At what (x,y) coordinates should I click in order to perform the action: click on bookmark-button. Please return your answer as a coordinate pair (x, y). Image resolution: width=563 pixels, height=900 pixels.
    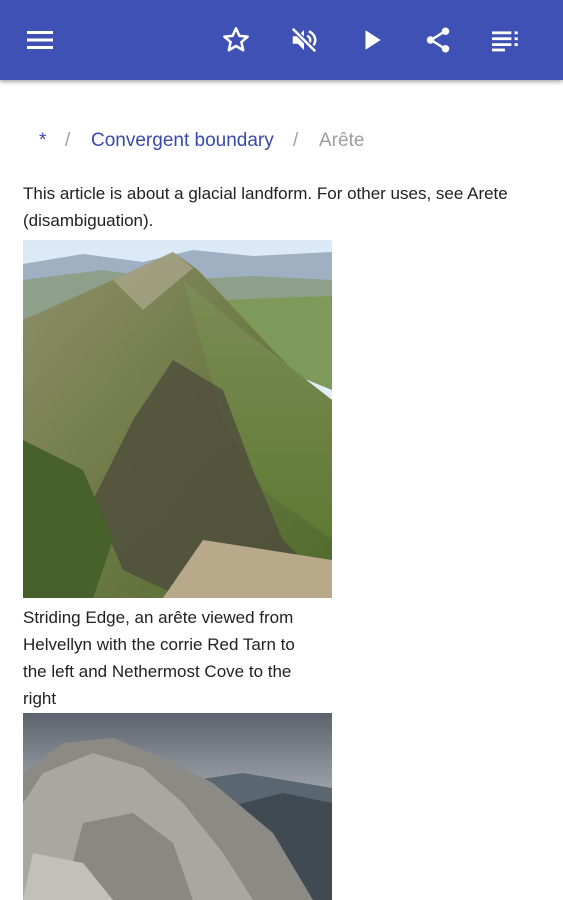
    Looking at the image, I should click on (236, 40).